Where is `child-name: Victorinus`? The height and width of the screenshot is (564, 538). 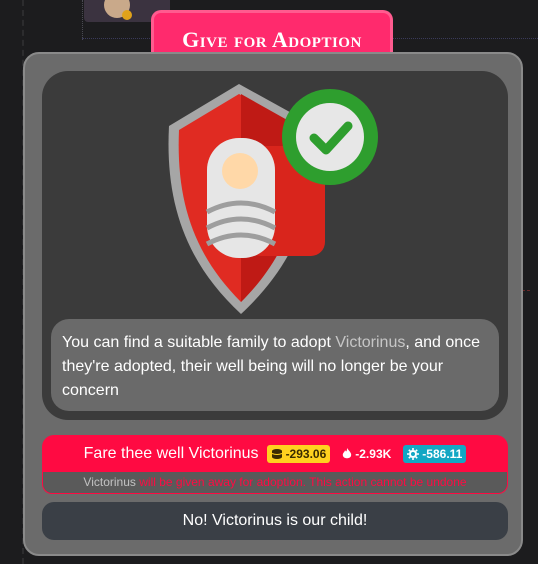
child-name: Victorinus is located at coordinates (370, 342).